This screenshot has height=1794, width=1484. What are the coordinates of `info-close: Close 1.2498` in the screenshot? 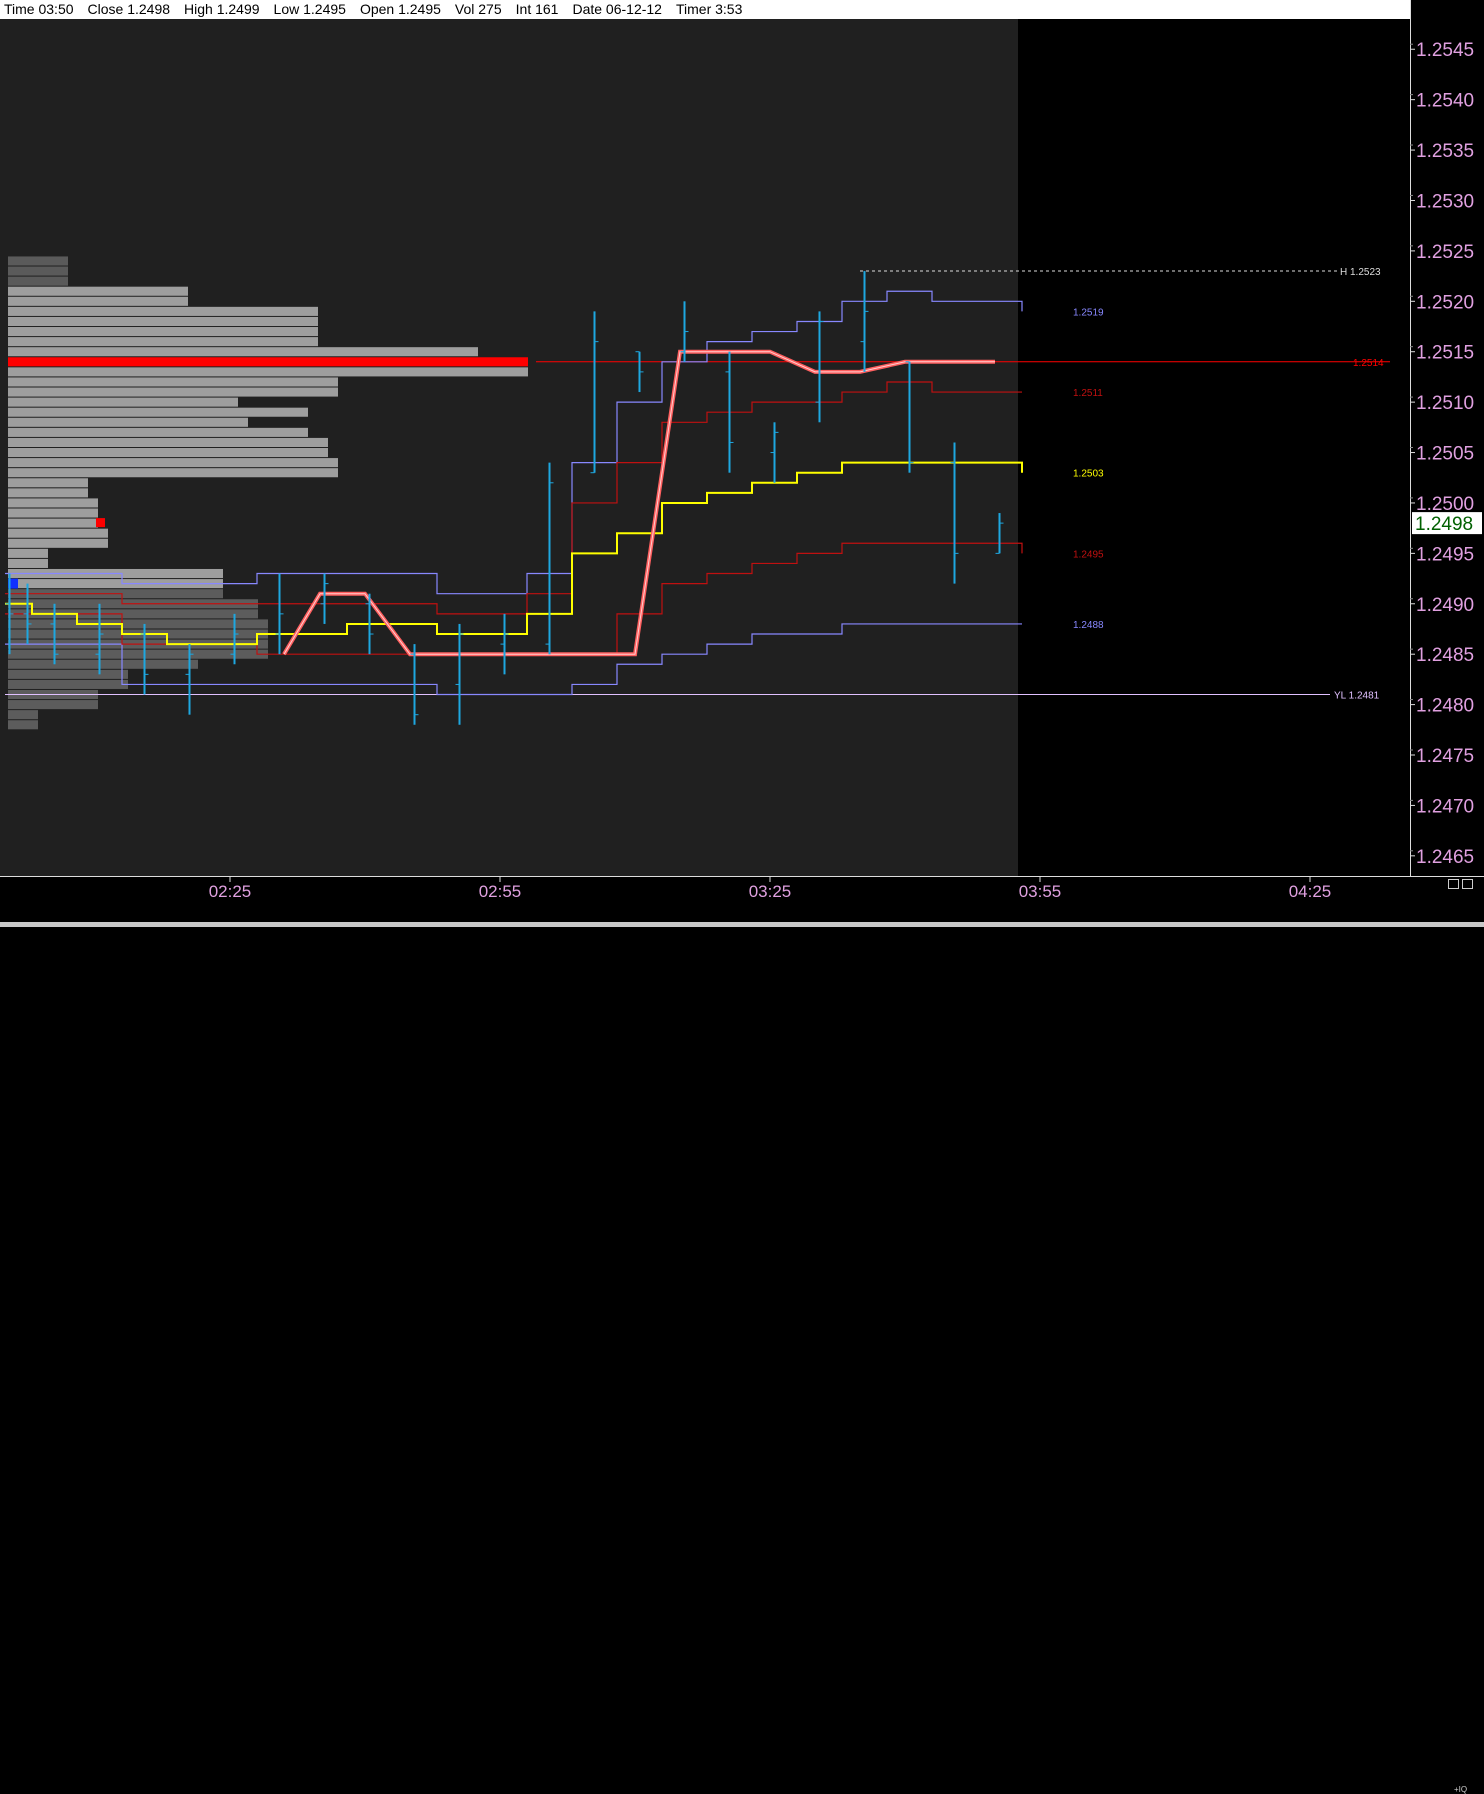 It's located at (129, 9).